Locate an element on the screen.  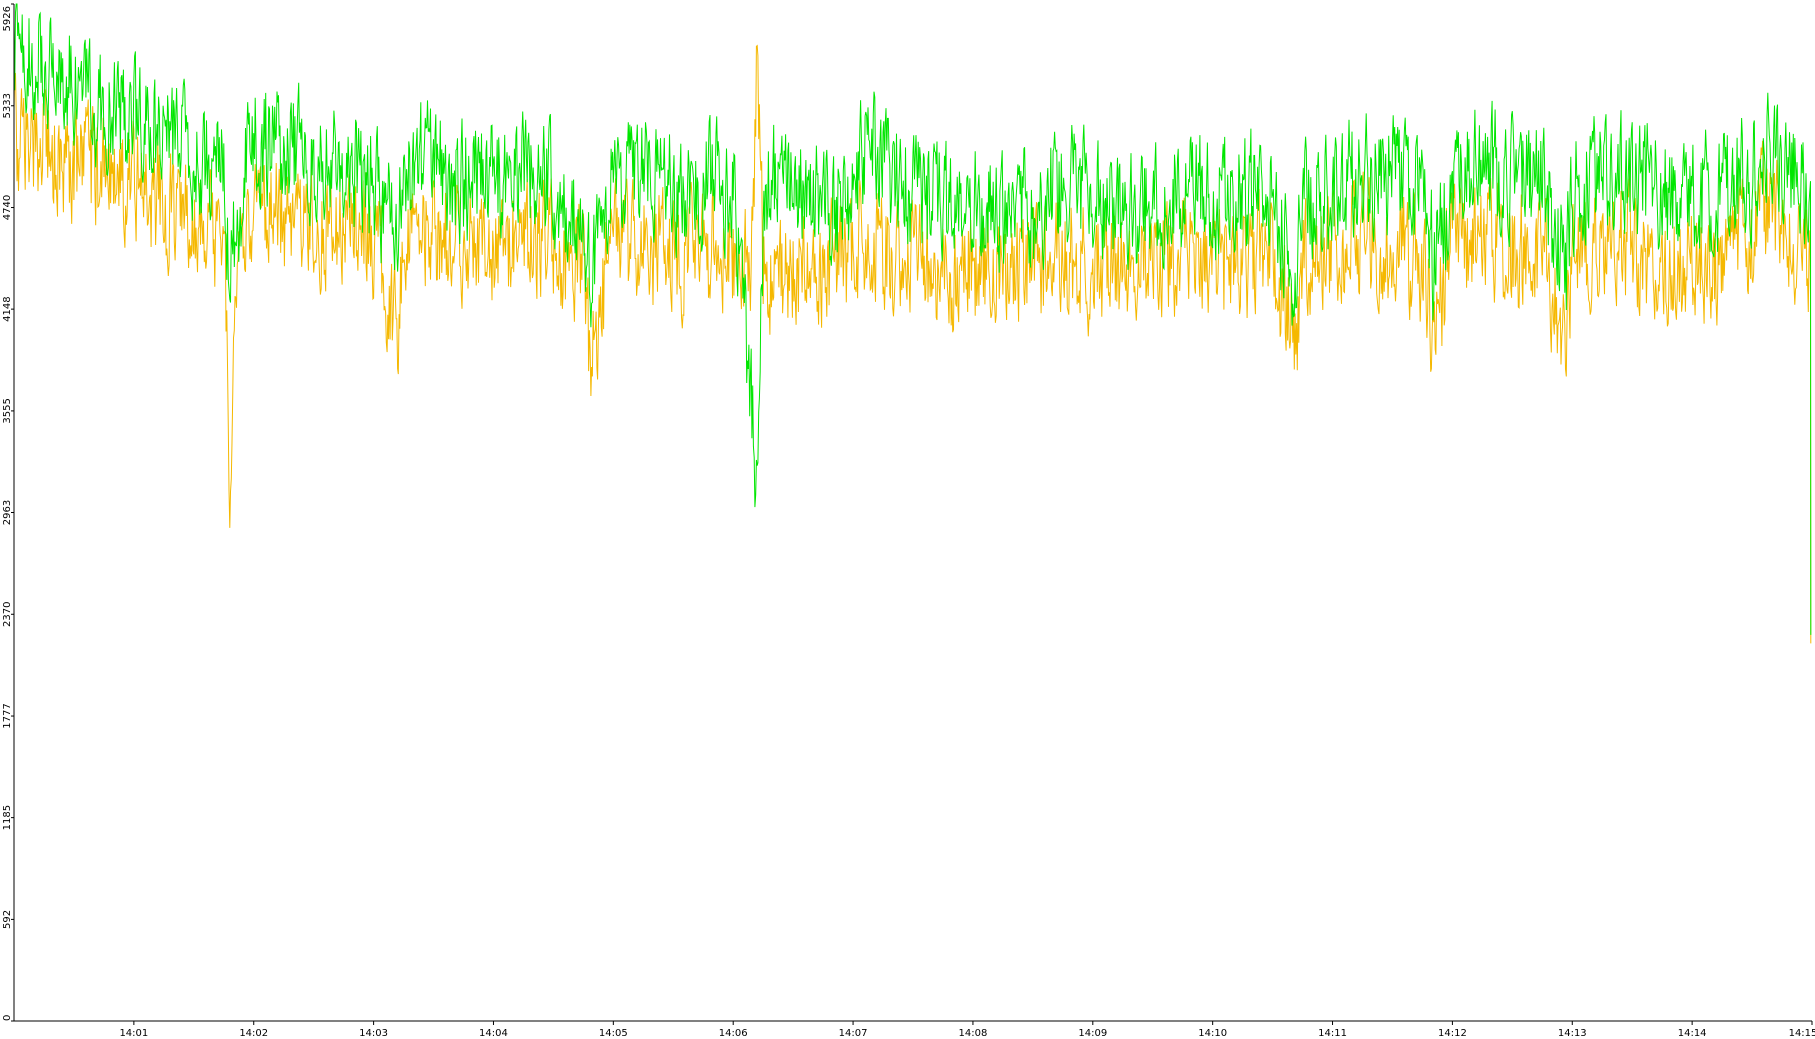
x-tick-label: 14:01 is located at coordinates (133, 1033).